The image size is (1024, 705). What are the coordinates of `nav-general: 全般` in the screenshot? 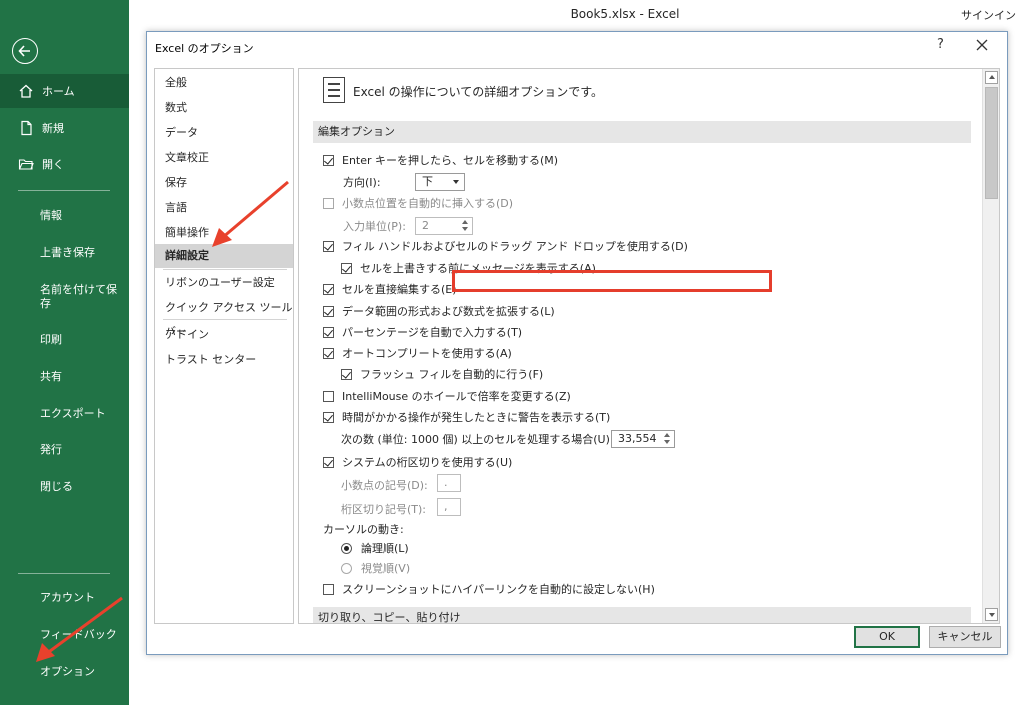 It's located at (224, 83).